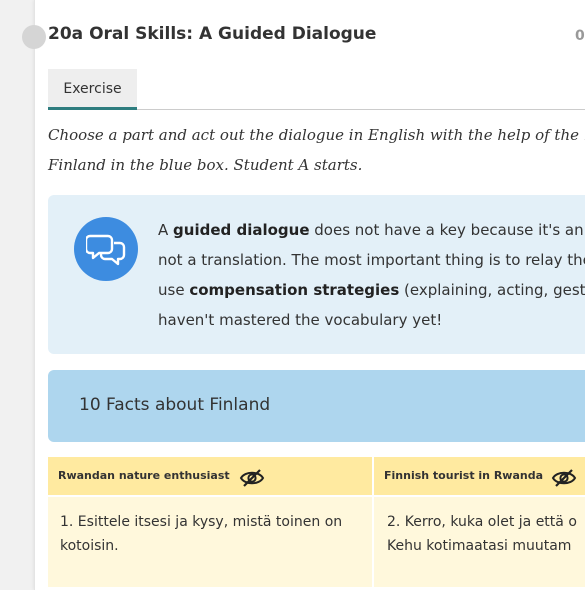 The width and height of the screenshot is (585, 590). I want to click on speech-bubbles-icon, so click(106, 249).